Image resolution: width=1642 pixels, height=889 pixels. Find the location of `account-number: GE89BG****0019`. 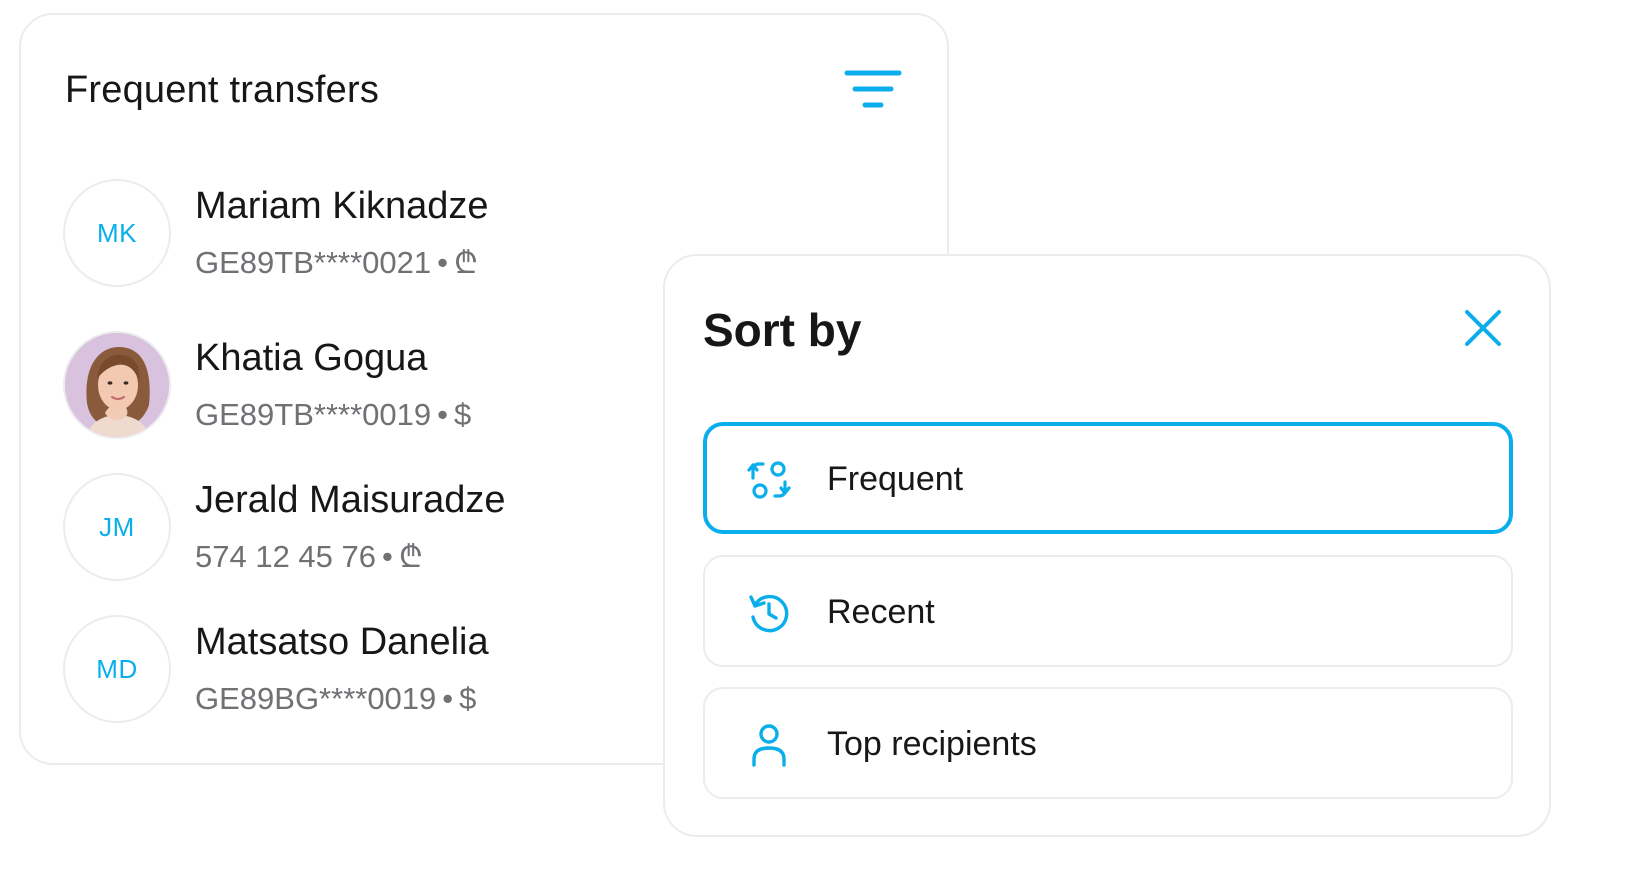

account-number: GE89BG****0019 is located at coordinates (316, 698).